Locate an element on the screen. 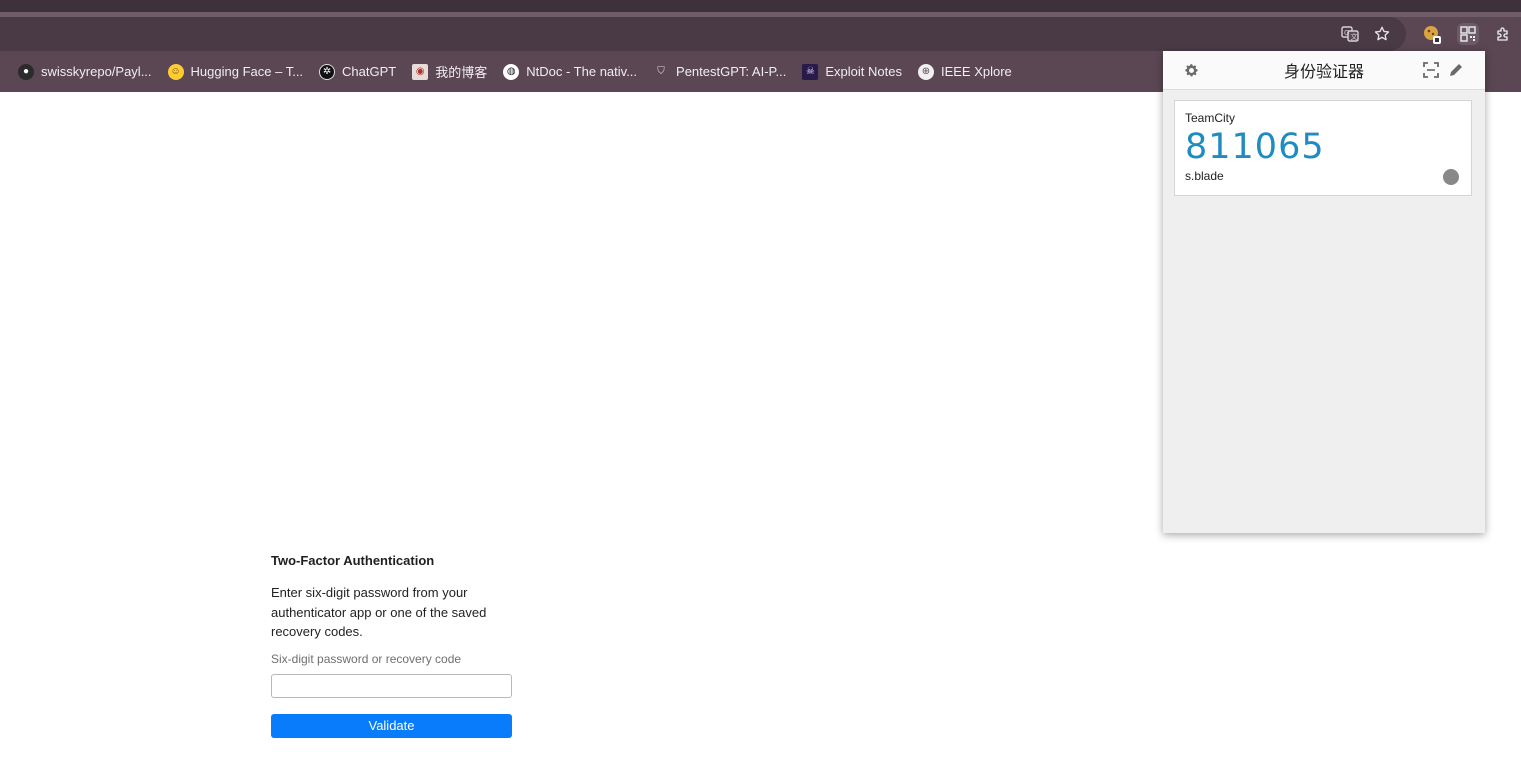 Image resolution: width=1521 pixels, height=763 pixels. authenticator-popup: 身份验证器 TeamCity 811065 s.blade is located at coordinates (1324, 292).